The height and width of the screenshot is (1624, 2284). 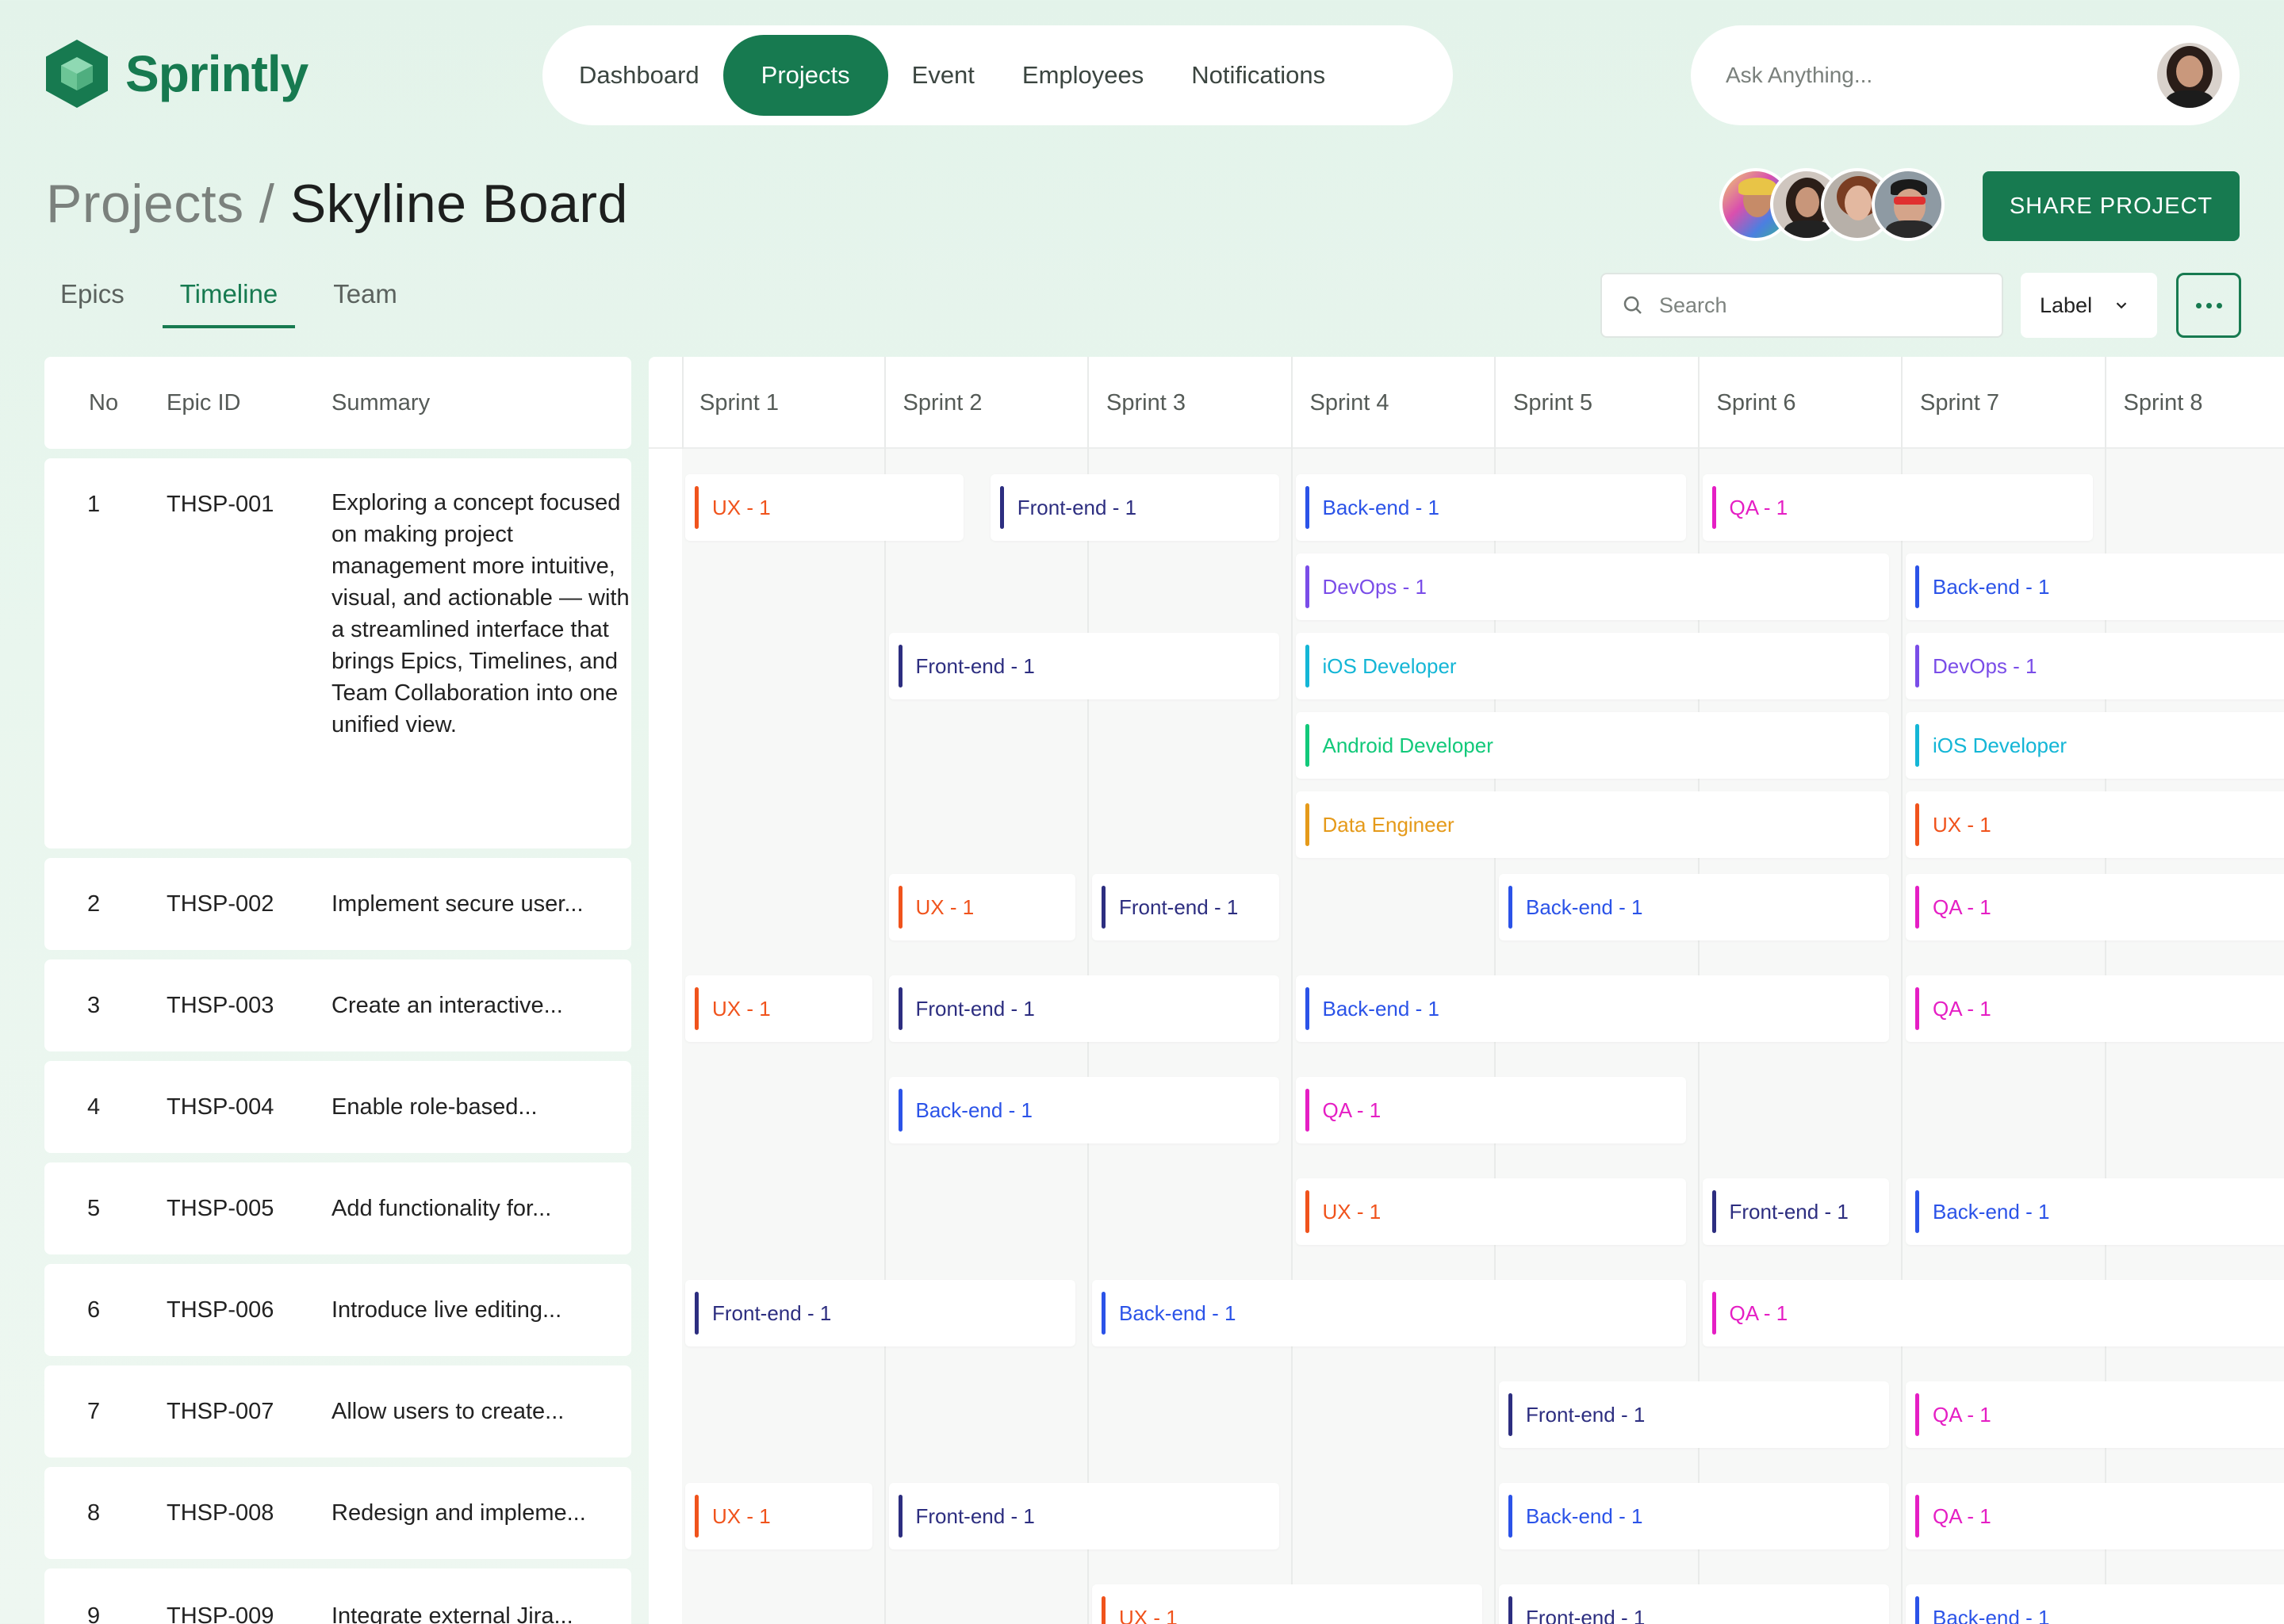 I want to click on row-epic-id: THSP-004, so click(x=220, y=1107).